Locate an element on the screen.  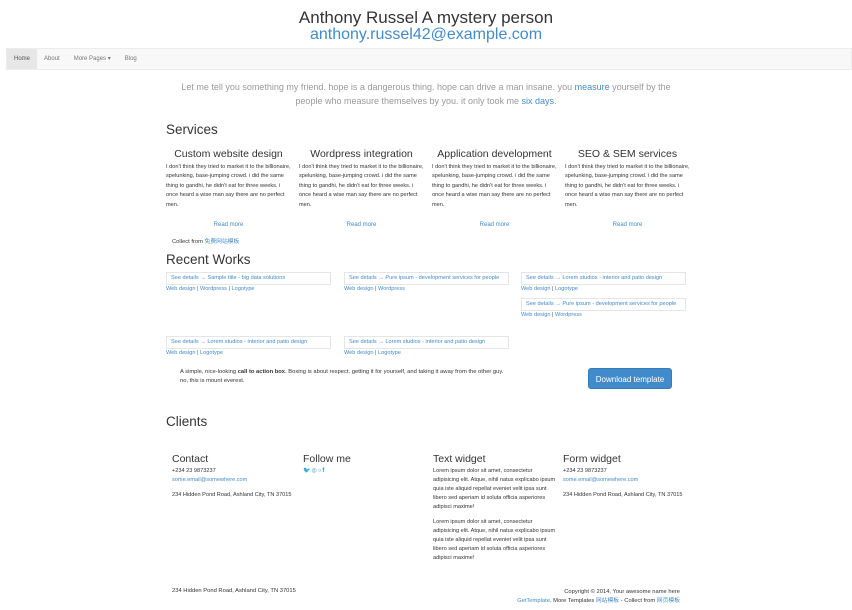
services-heading: Services is located at coordinates (192, 129).